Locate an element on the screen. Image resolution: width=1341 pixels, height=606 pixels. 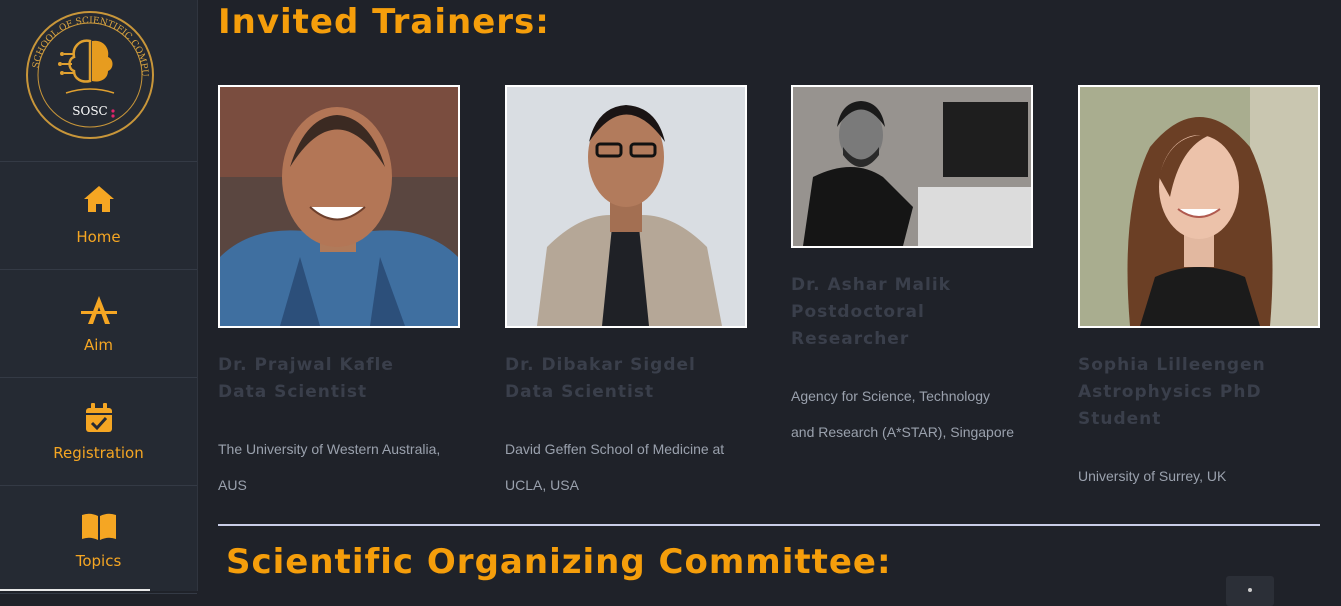
sosc-logo-icon: SCHOOL OF SCIENTIFIC COMPUTING SOSC is located at coordinates (89, 74).